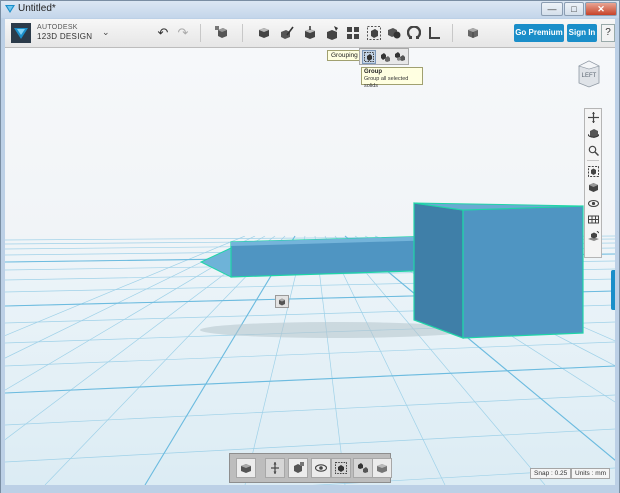 This screenshot has height=493, width=620. I want to click on pattern-icon, so click(353, 33).